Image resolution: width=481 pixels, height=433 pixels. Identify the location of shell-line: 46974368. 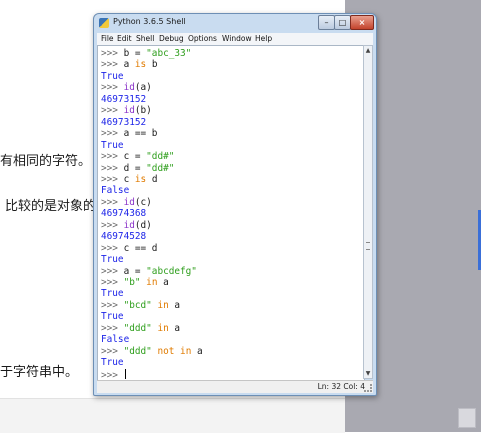
(123, 213).